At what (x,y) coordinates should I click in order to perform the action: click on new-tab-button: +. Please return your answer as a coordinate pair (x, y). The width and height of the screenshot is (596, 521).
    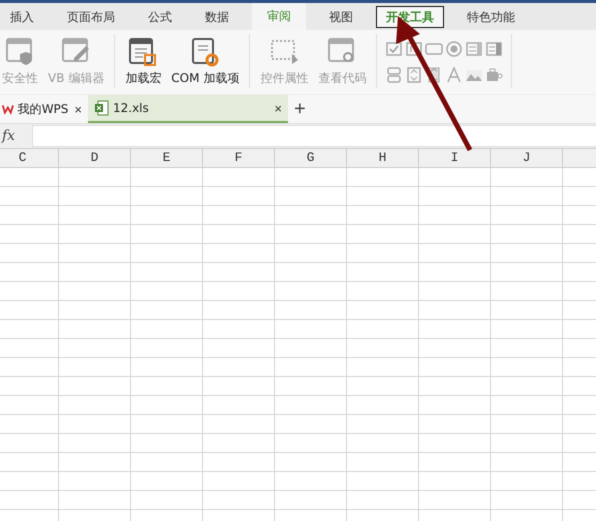
    Looking at the image, I should click on (300, 109).